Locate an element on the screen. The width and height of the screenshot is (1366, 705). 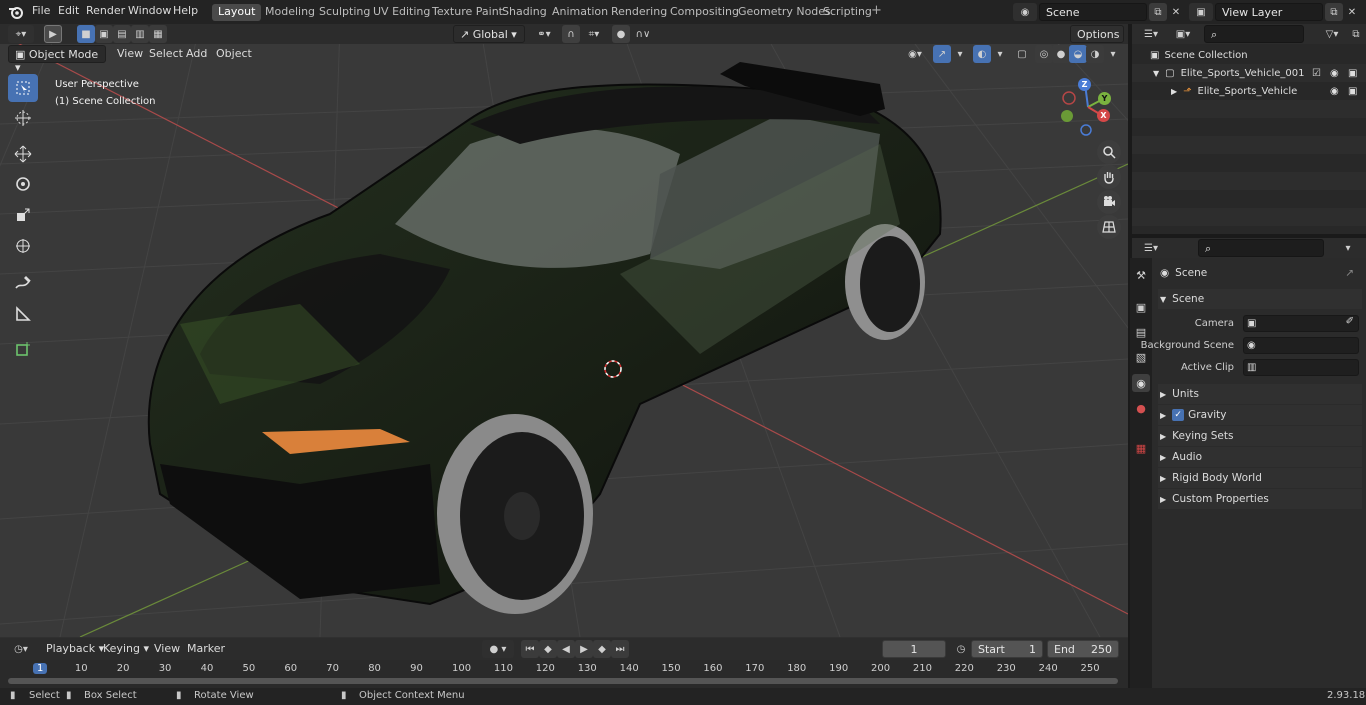
menu-window: Window is located at coordinates (149, 10).